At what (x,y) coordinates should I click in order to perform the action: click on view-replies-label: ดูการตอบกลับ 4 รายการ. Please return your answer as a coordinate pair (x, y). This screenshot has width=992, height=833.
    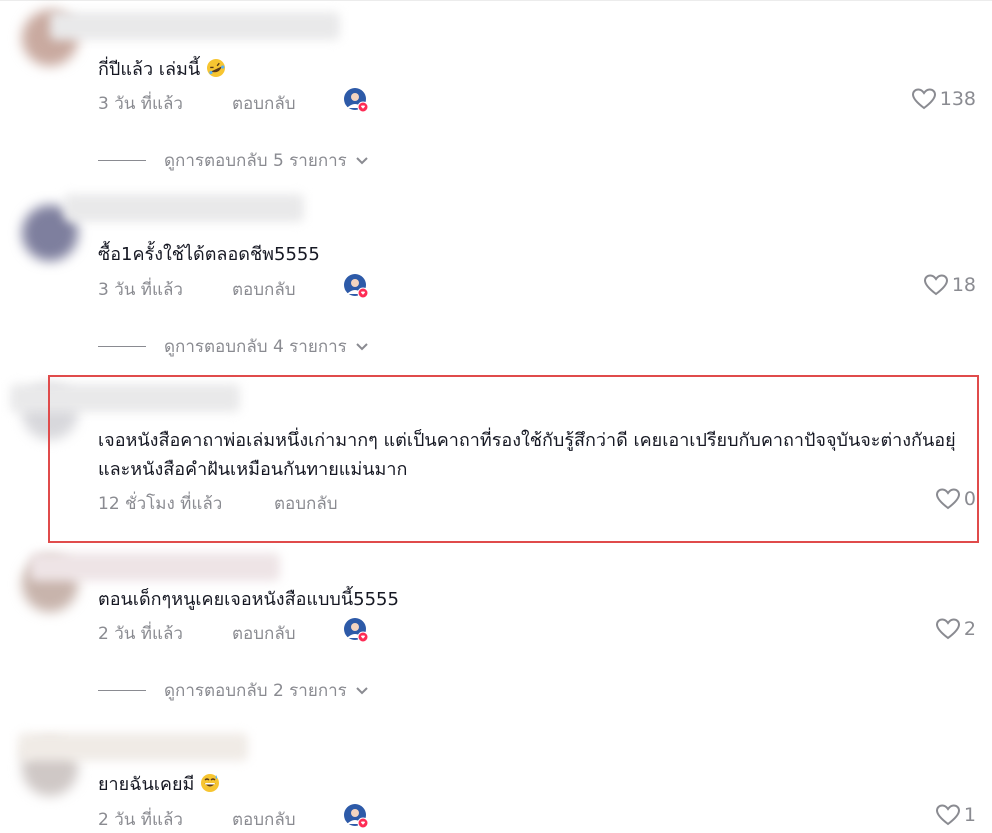
    Looking at the image, I should click on (255, 347).